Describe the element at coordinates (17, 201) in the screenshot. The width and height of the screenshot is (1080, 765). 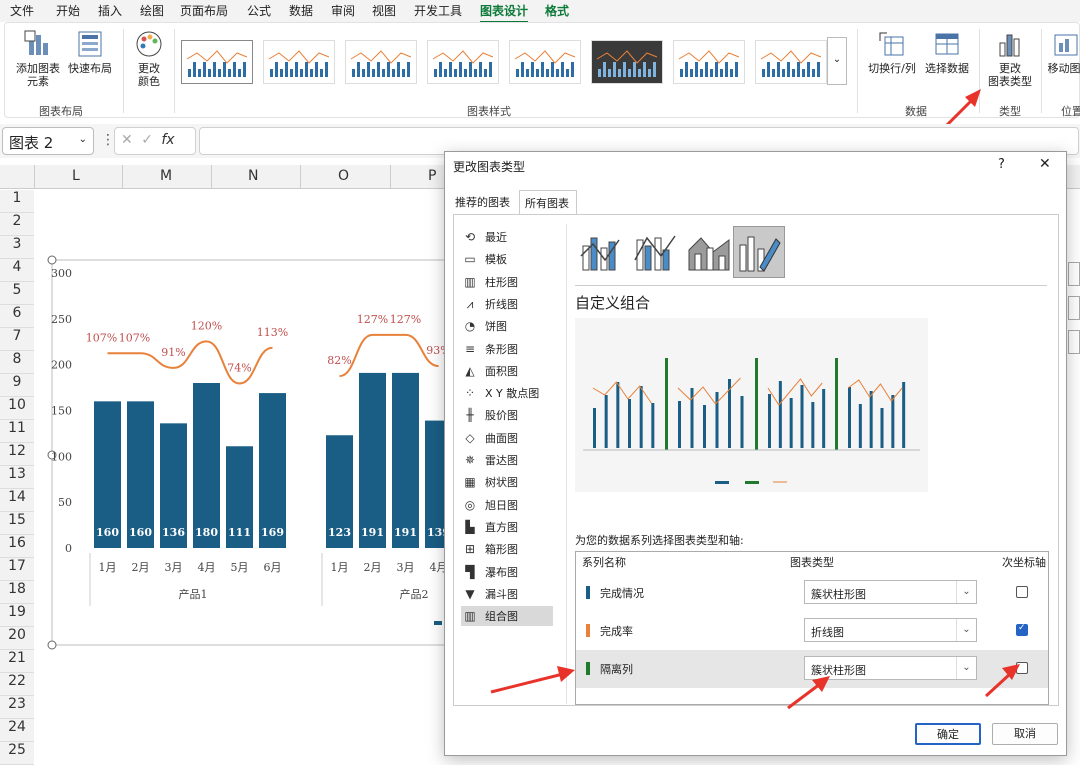
I see `row-header: 1` at that location.